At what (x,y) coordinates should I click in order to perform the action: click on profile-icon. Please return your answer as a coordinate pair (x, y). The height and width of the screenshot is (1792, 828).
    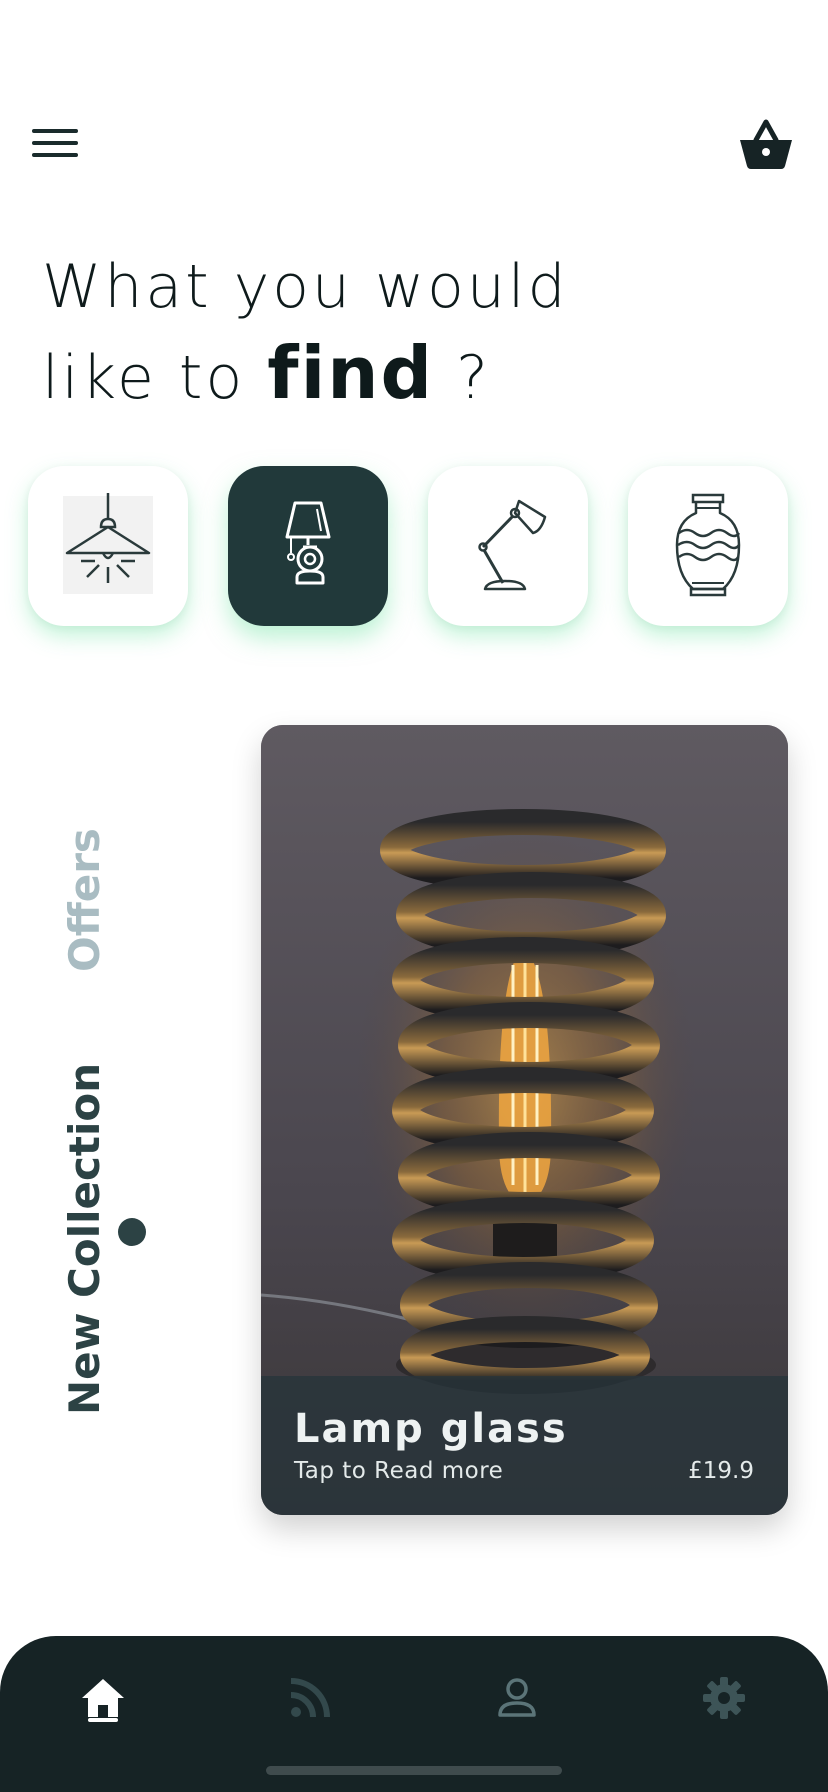
    Looking at the image, I should click on (517, 1697).